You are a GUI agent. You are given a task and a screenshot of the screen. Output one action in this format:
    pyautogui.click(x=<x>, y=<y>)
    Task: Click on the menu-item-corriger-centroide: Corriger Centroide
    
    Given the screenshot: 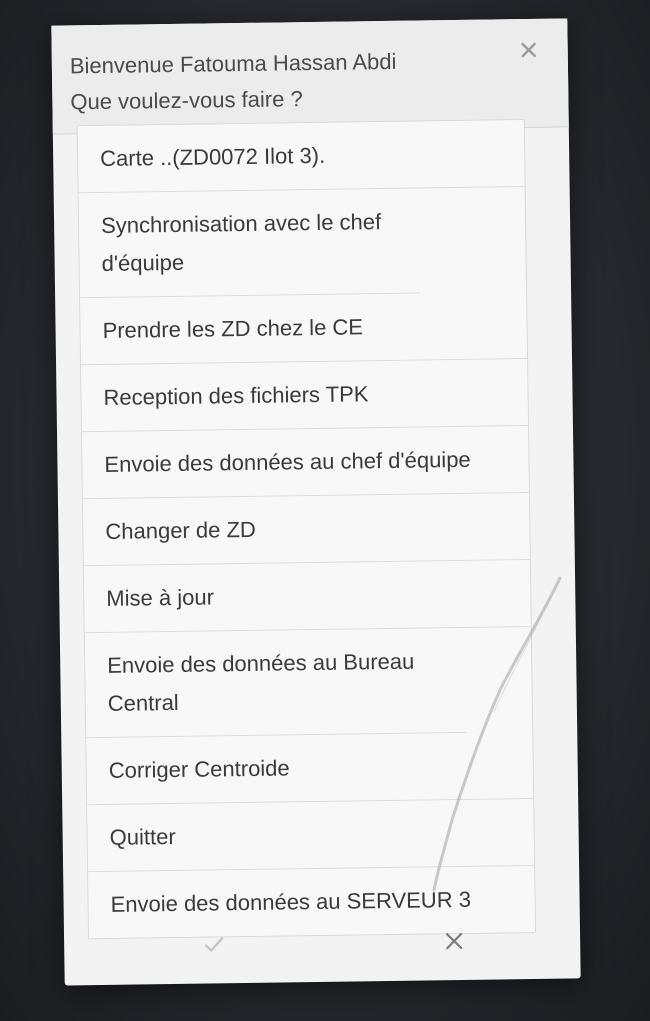 What is the action you would take?
    pyautogui.click(x=310, y=769)
    